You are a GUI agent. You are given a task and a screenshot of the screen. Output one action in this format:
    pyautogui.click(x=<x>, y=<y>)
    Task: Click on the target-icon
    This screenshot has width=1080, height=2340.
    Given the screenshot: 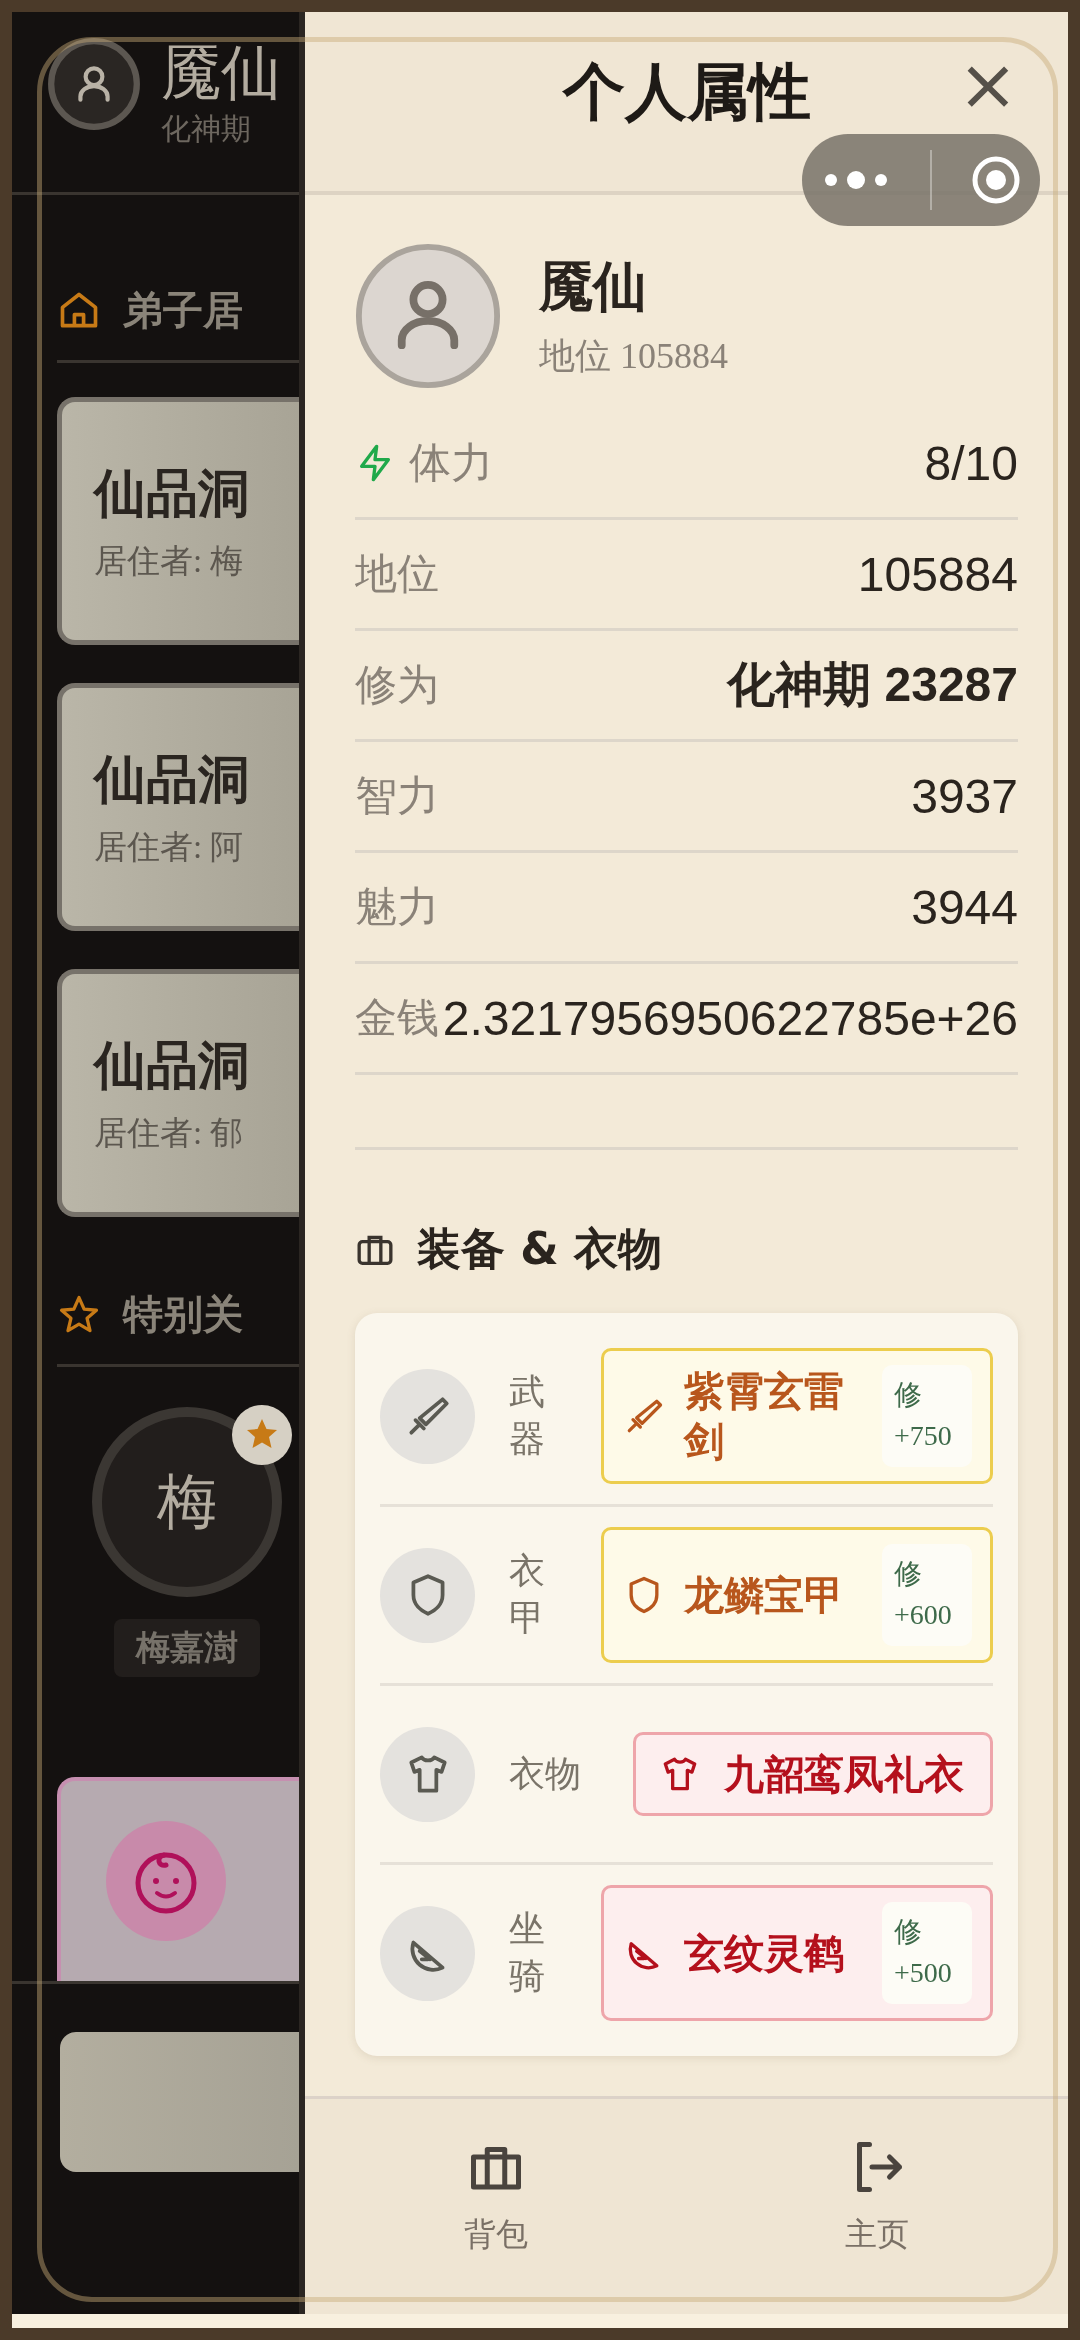 What is the action you would take?
    pyautogui.click(x=995, y=180)
    